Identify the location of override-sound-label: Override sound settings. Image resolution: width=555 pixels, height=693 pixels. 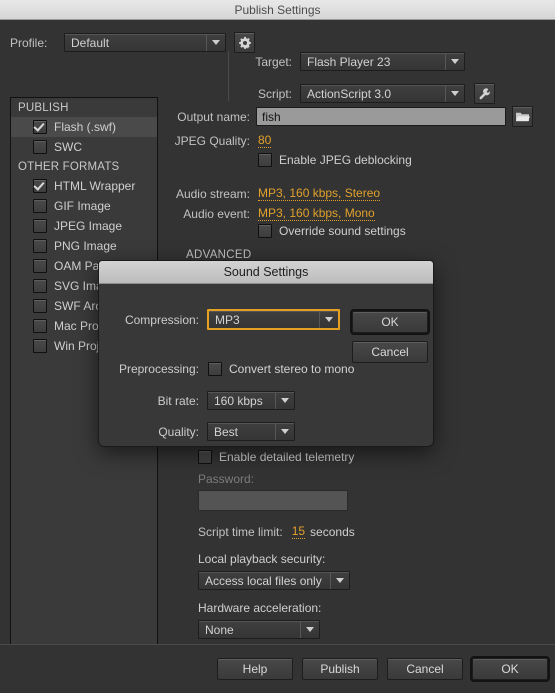
(342, 231).